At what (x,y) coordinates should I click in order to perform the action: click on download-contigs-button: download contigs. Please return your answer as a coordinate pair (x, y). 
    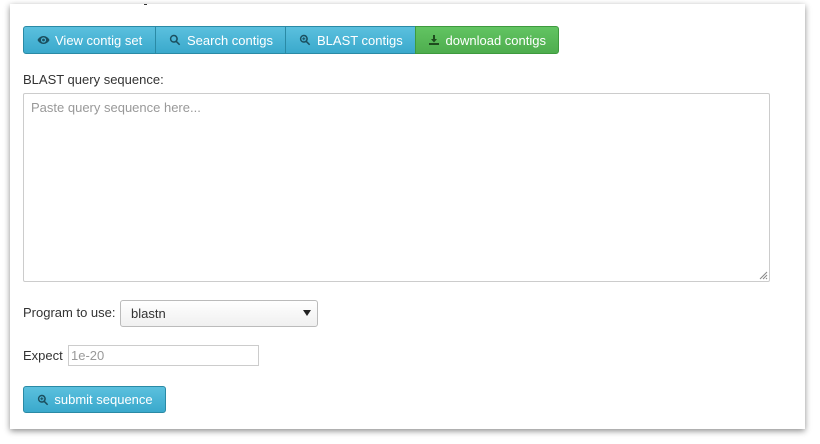
    Looking at the image, I should click on (487, 40).